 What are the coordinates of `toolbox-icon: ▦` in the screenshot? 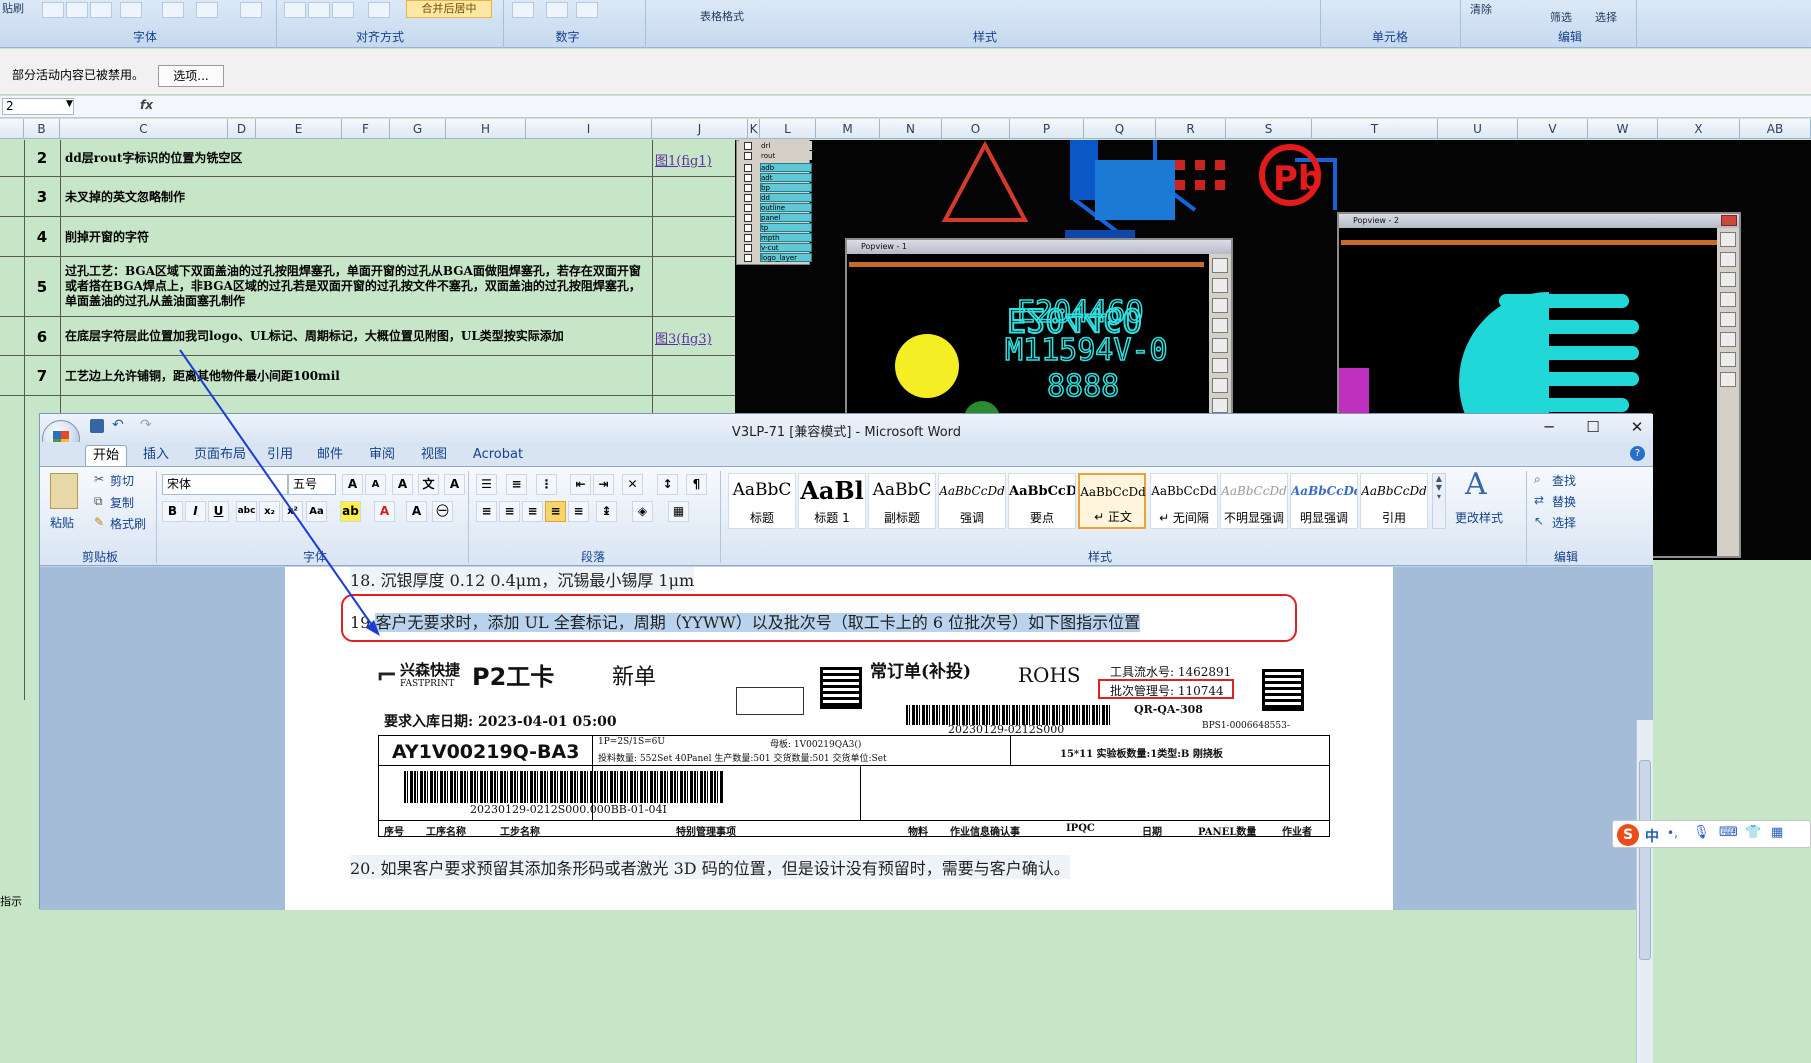 It's located at (1777, 832).